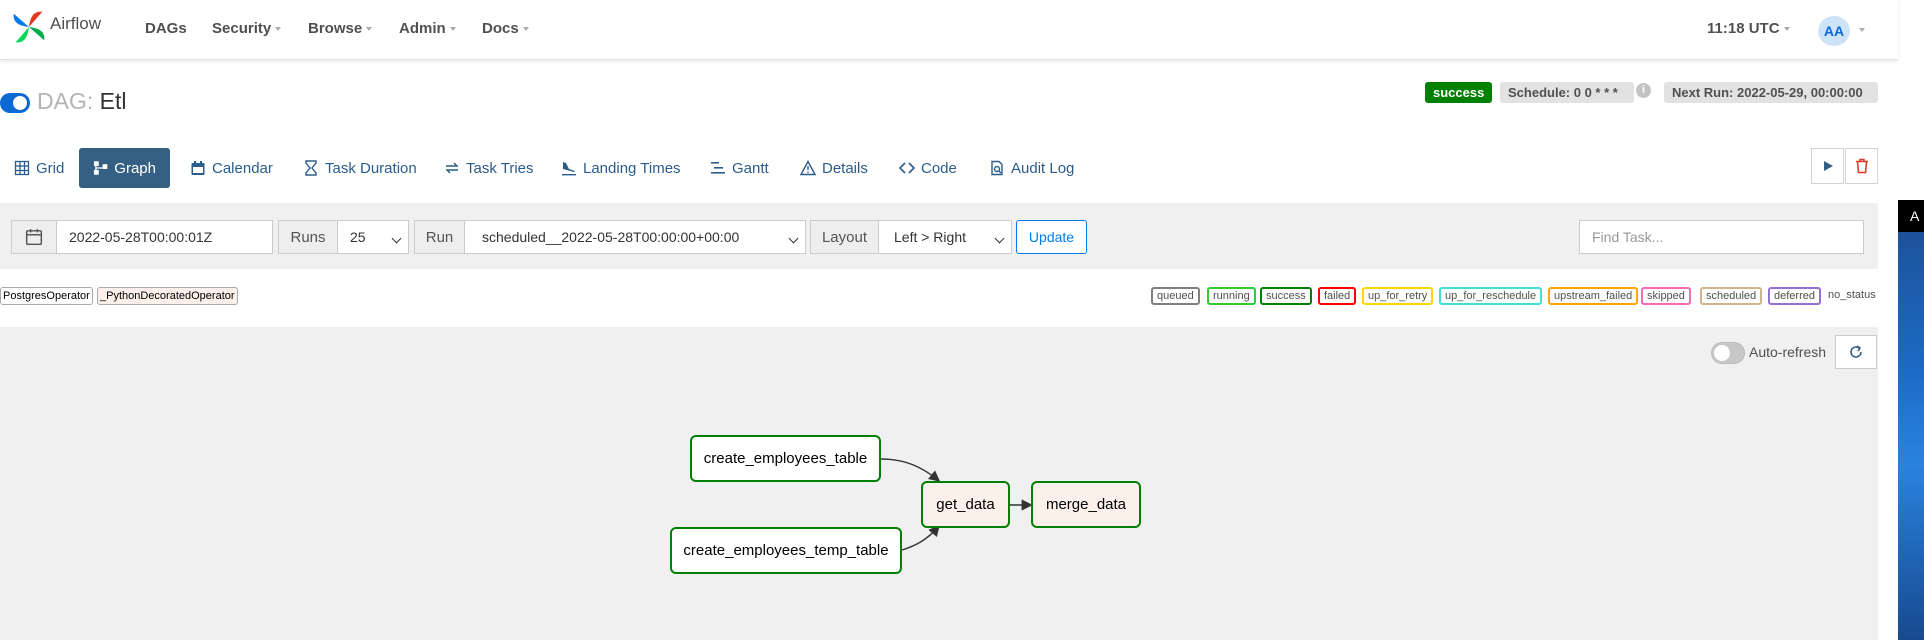  I want to click on tab-grid: Grid, so click(39, 168).